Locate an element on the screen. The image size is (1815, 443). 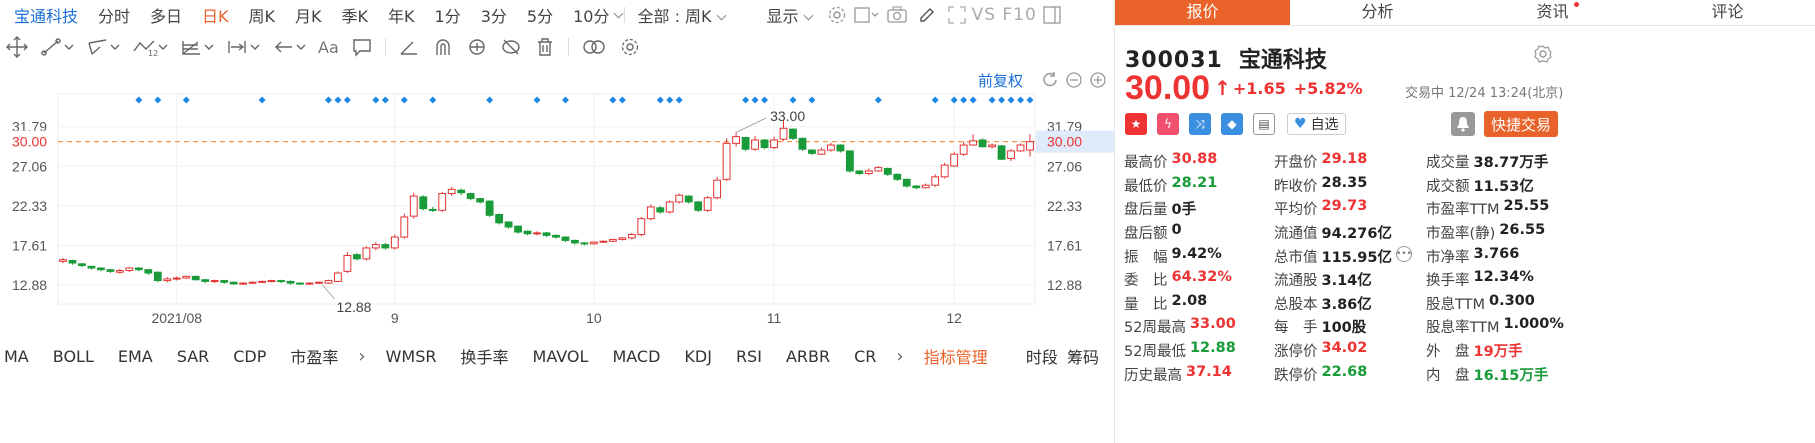
angle-tool-icon is located at coordinates (409, 47).